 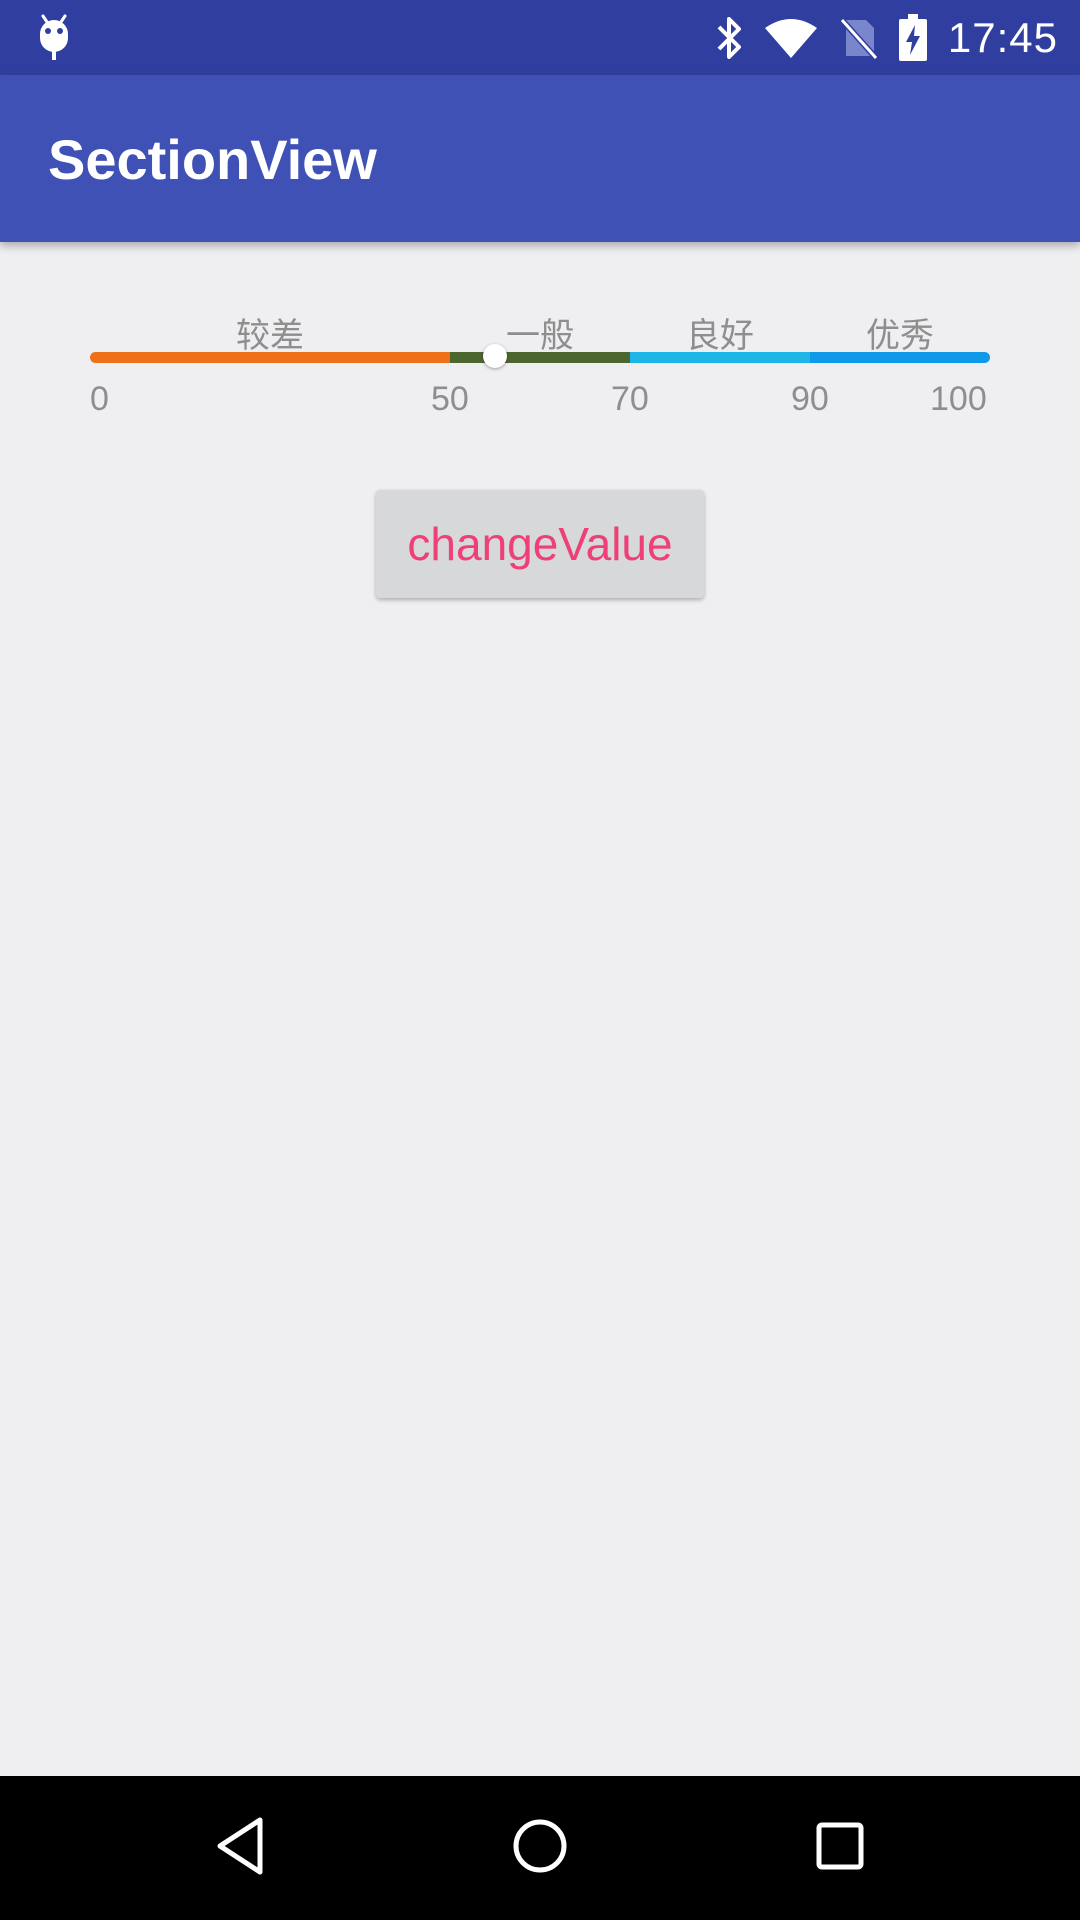 I want to click on tick-label-50: 50, so click(x=450, y=399).